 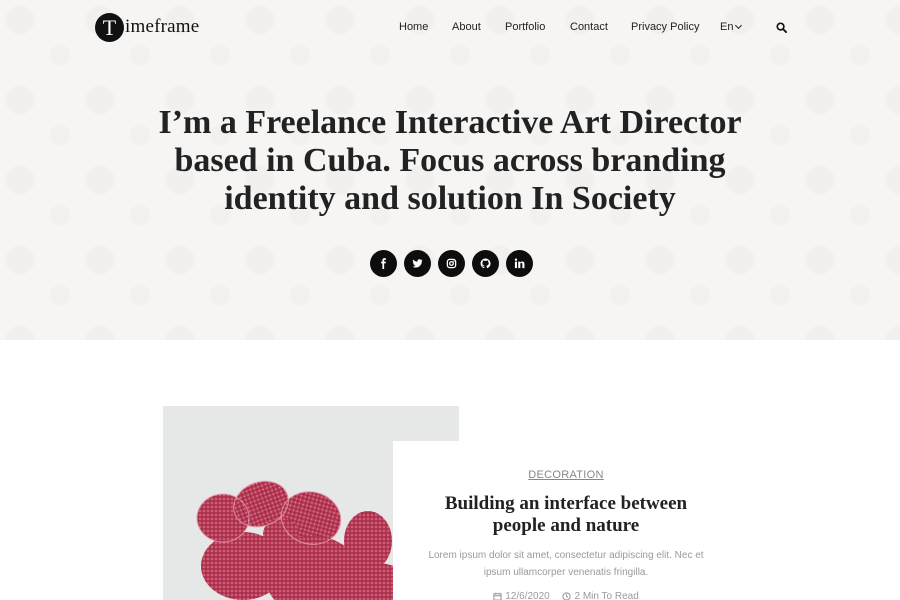 I want to click on social-links, so click(x=451, y=263).